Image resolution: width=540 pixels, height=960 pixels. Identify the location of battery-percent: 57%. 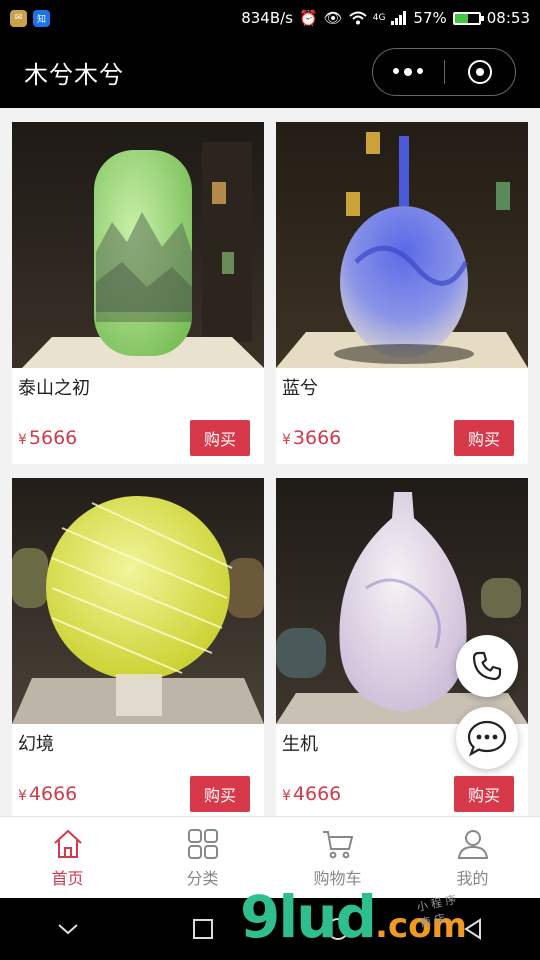
(430, 18).